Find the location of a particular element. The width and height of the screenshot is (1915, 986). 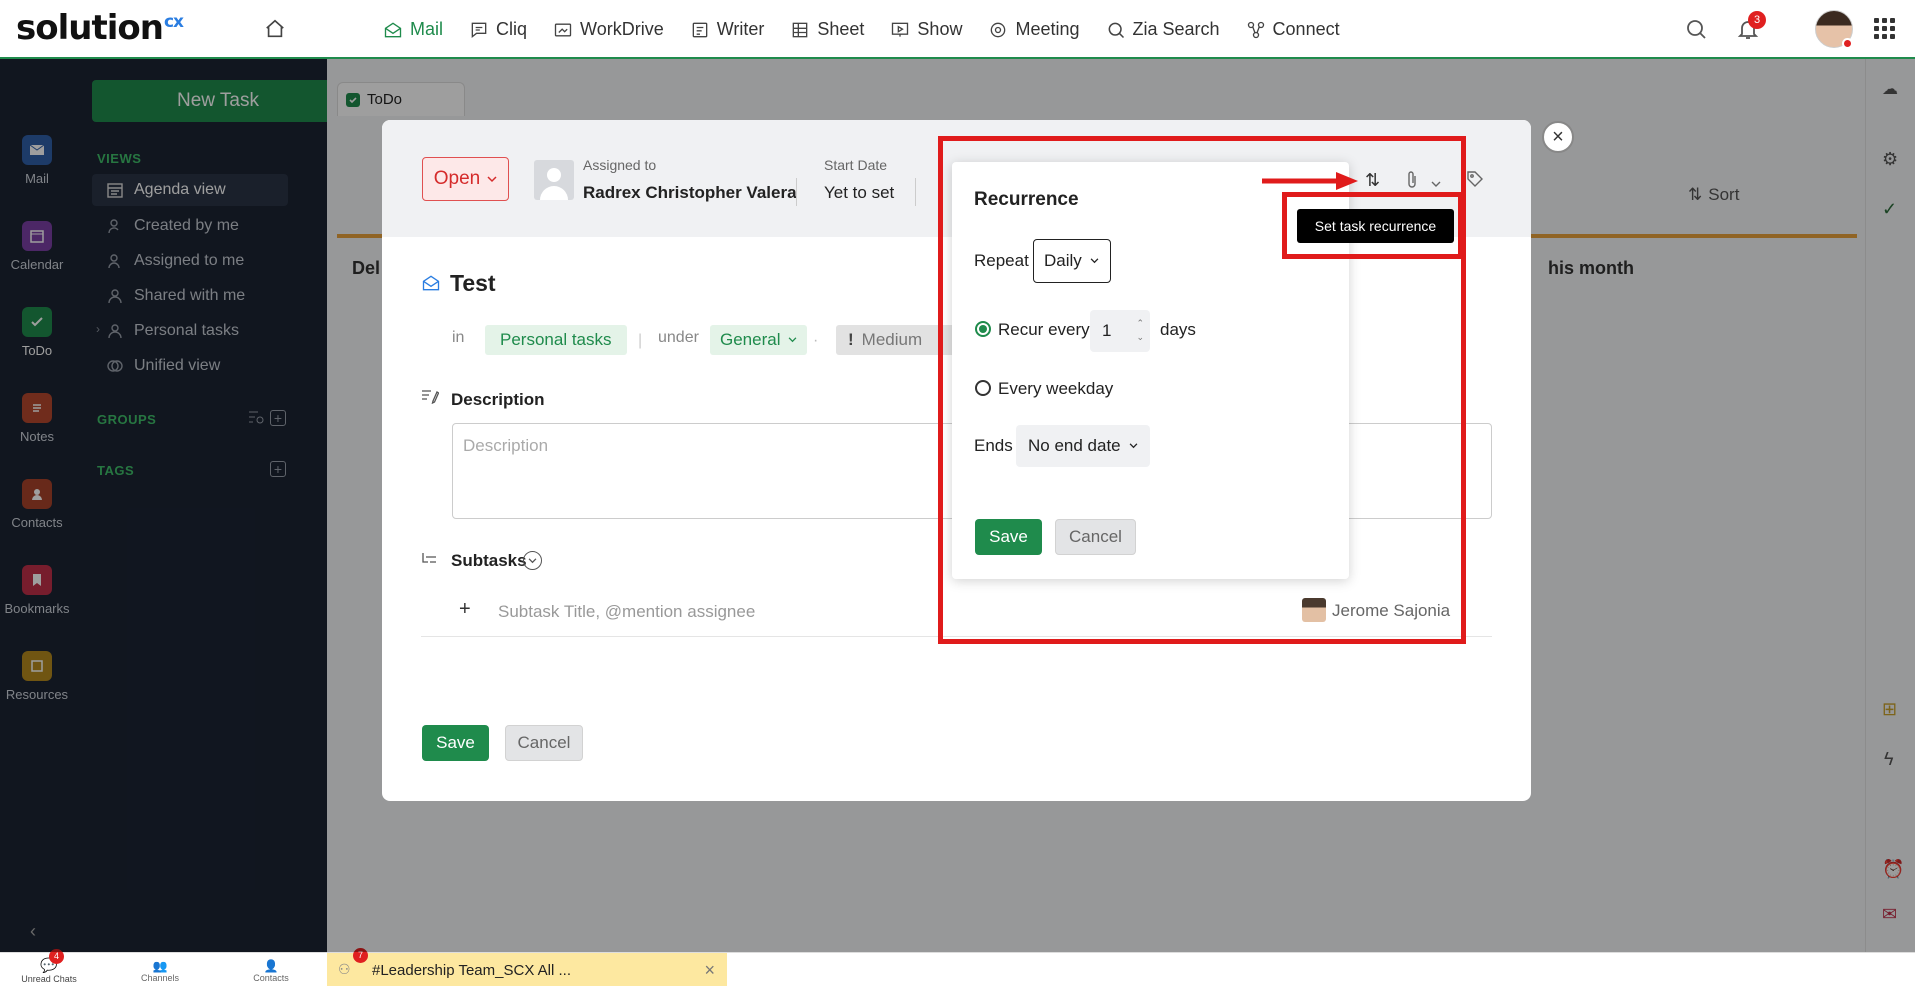

contacts-button: 👤 Contacts is located at coordinates (271, 971).